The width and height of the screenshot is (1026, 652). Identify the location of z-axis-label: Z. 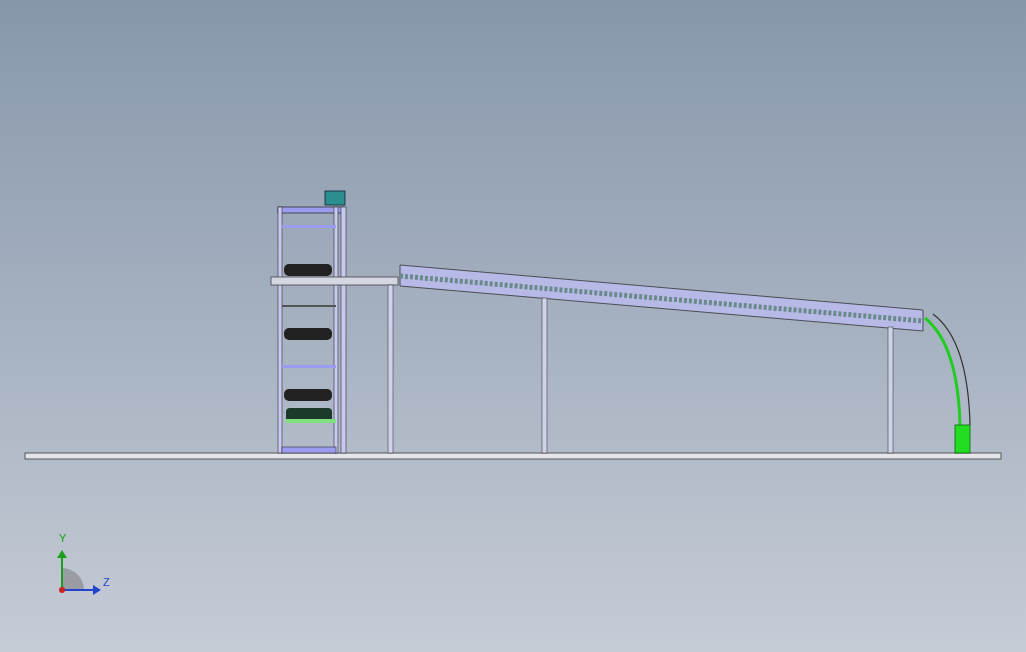
(106, 582).